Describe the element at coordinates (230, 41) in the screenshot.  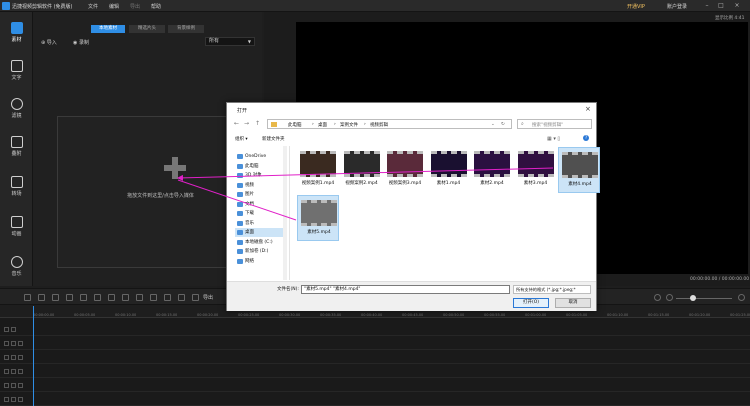
I see `media-filter-select: 所有 ▼` at that location.